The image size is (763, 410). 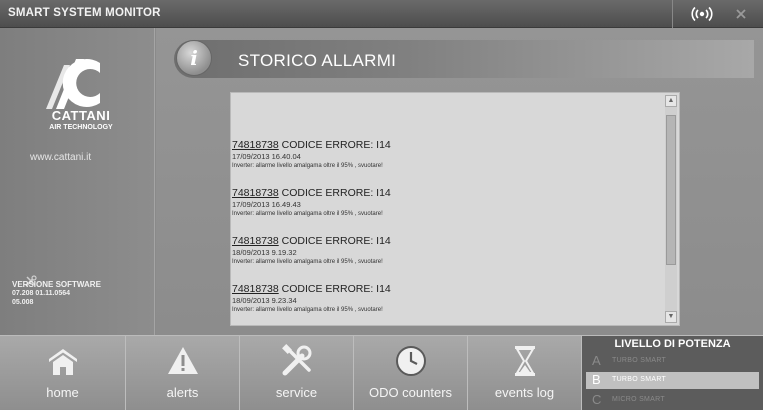 I want to click on alarm-date: 17/09/2013 16.49.43, so click(x=266, y=204).